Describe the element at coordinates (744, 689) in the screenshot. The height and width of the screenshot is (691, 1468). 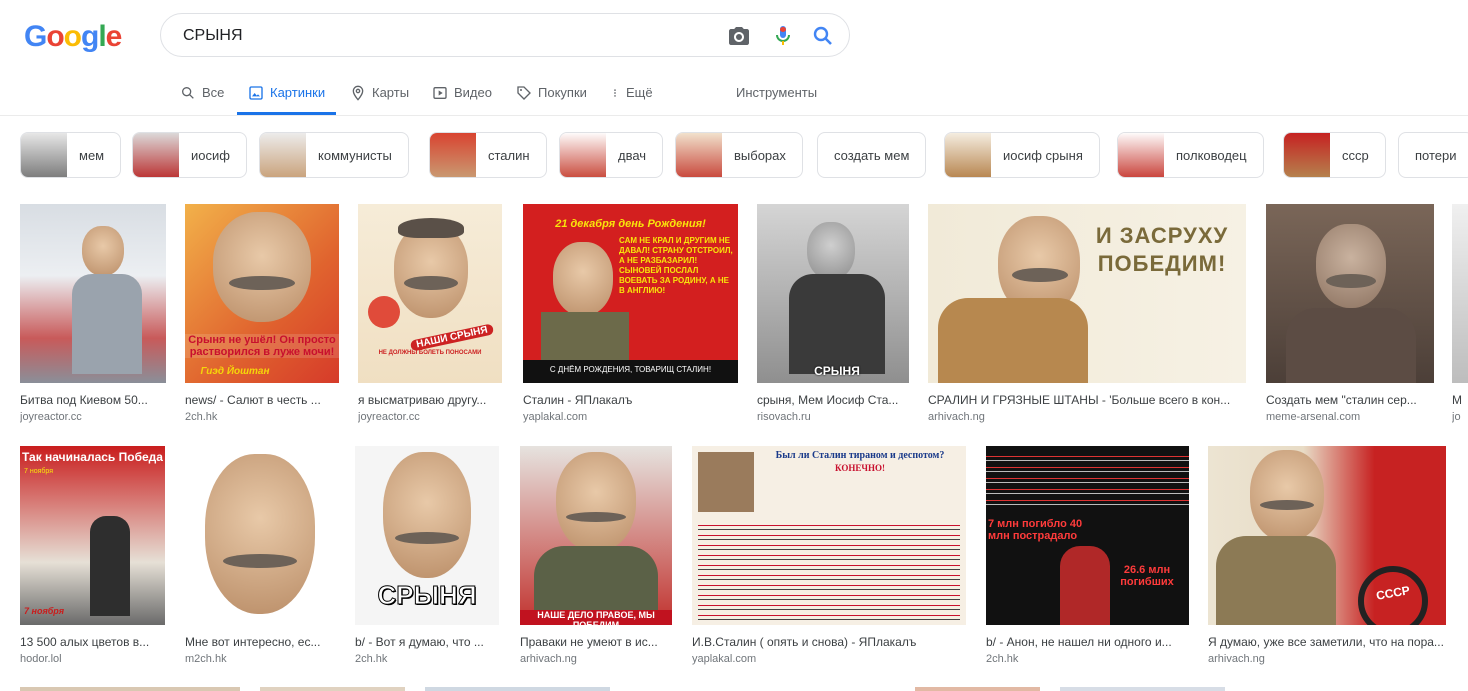
I see `next-row-preview` at that location.